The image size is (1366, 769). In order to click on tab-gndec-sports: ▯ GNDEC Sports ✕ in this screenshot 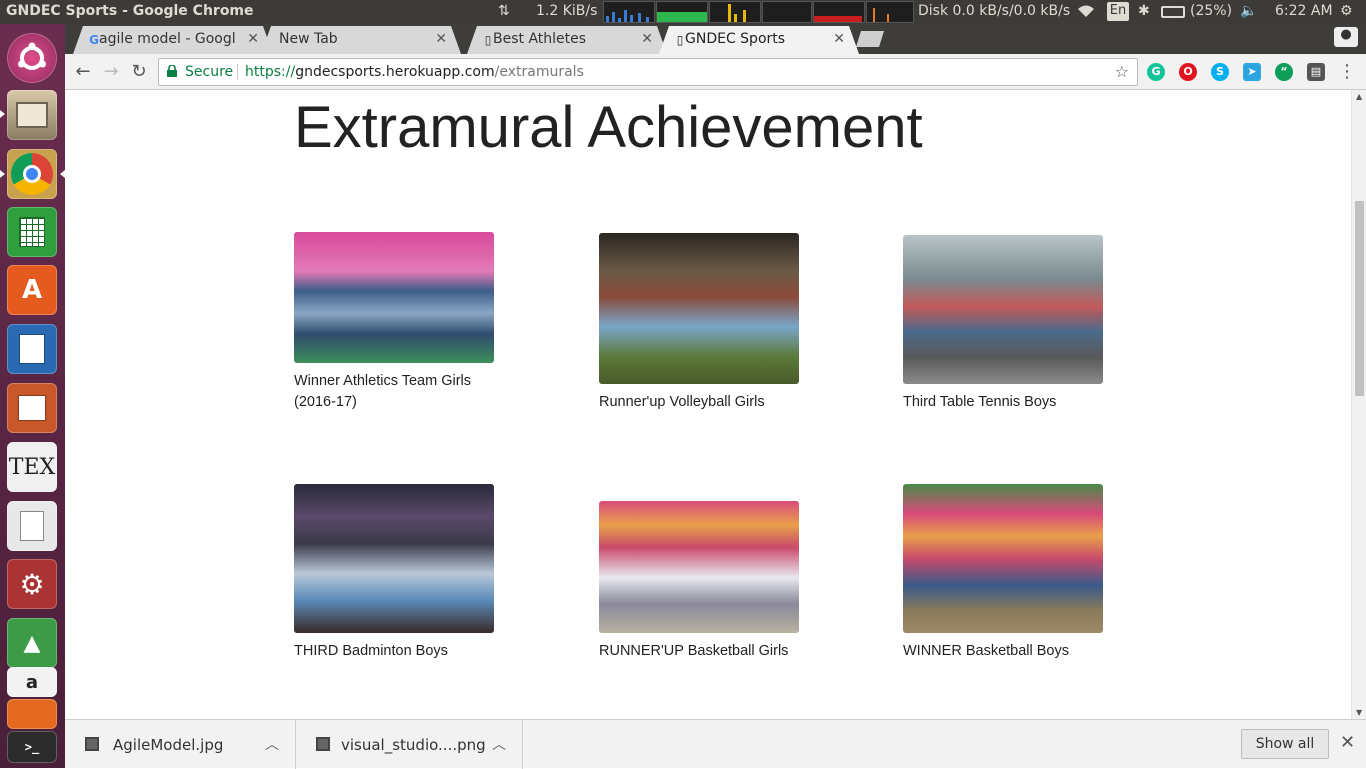, I will do `click(759, 40)`.